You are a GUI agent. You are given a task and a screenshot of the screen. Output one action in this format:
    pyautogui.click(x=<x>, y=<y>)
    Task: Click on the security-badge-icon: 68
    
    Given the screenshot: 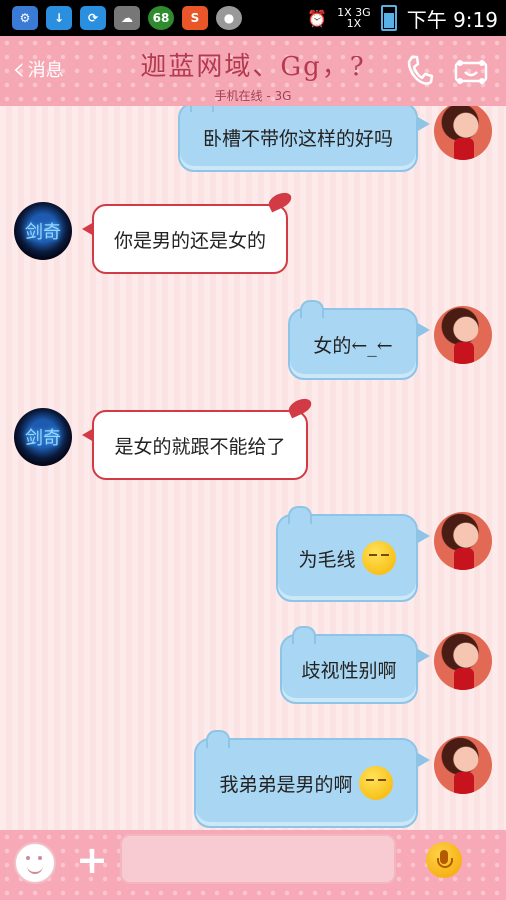 What is the action you would take?
    pyautogui.click(x=161, y=18)
    